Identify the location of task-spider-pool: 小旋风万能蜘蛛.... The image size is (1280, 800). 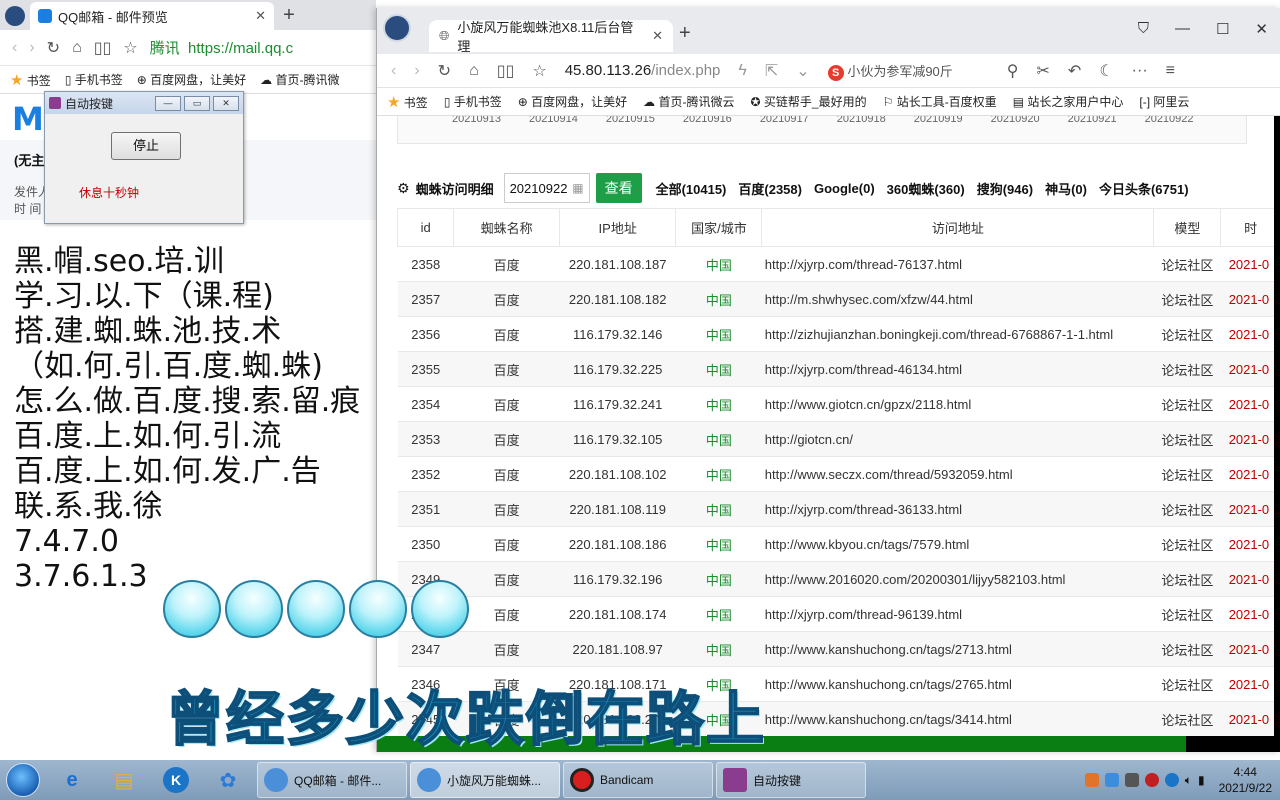
(485, 780).